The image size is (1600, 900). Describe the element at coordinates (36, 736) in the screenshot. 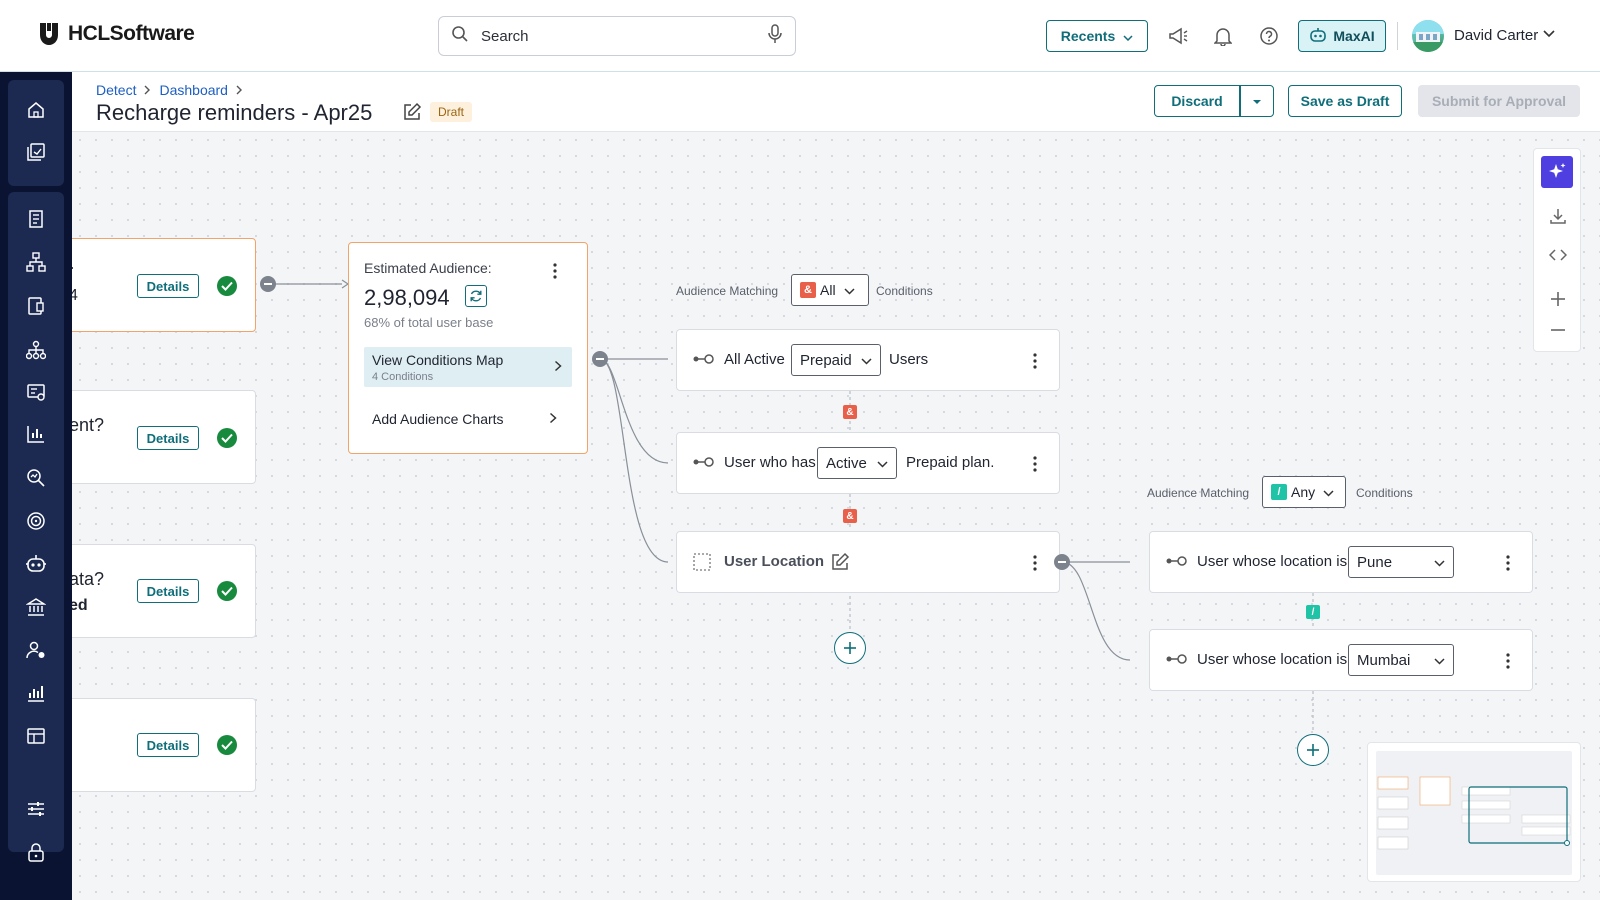

I see `table-icon` at that location.